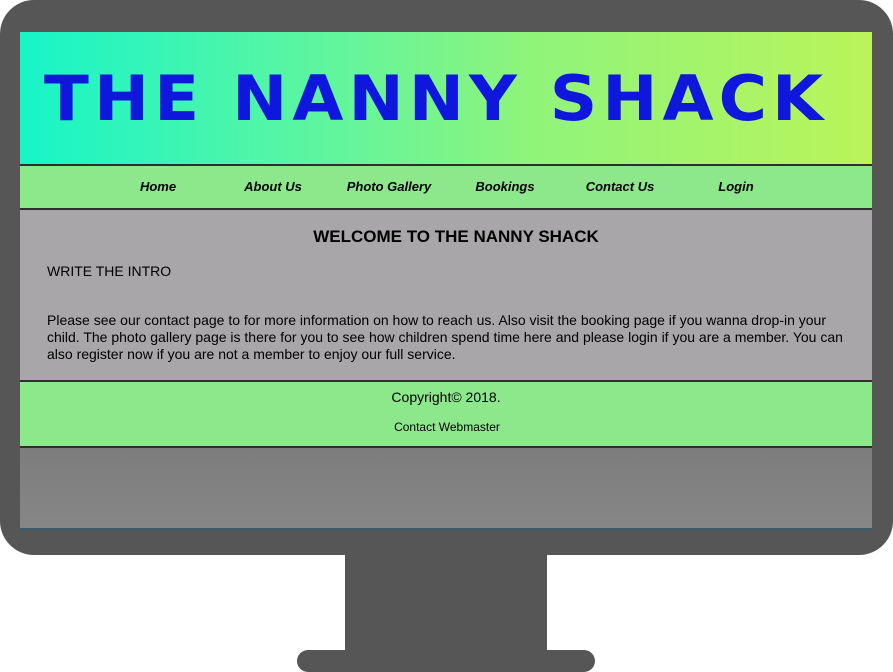  What do you see at coordinates (456, 236) in the screenshot?
I see `page-heading: WELCOME TO THE NANNY SHACK` at bounding box center [456, 236].